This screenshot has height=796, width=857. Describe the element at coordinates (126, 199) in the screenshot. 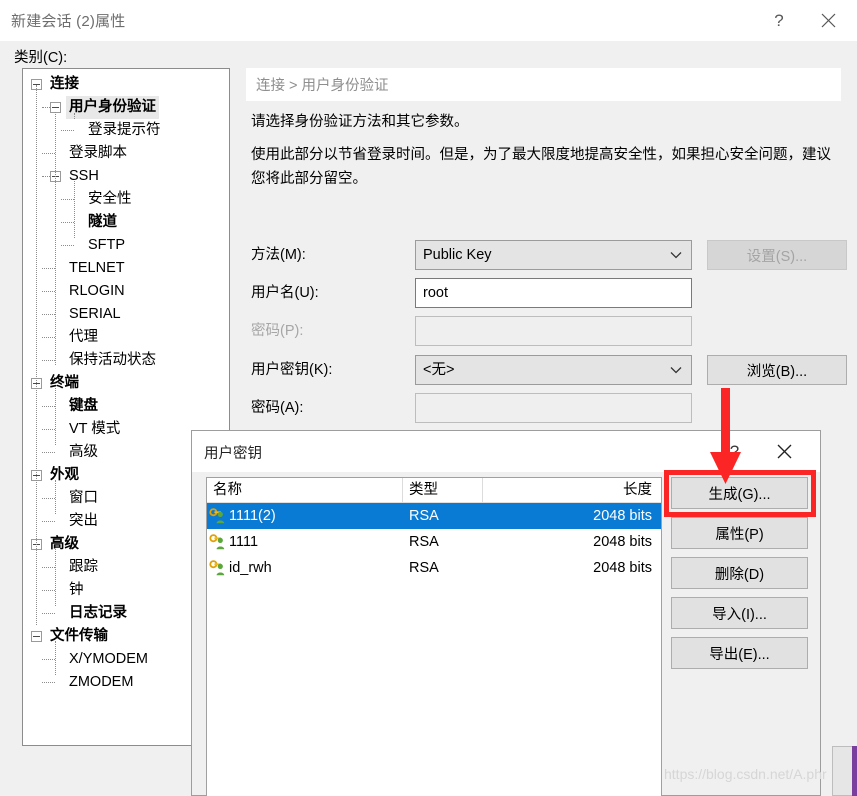

I see `tree-item: 安全性` at that location.